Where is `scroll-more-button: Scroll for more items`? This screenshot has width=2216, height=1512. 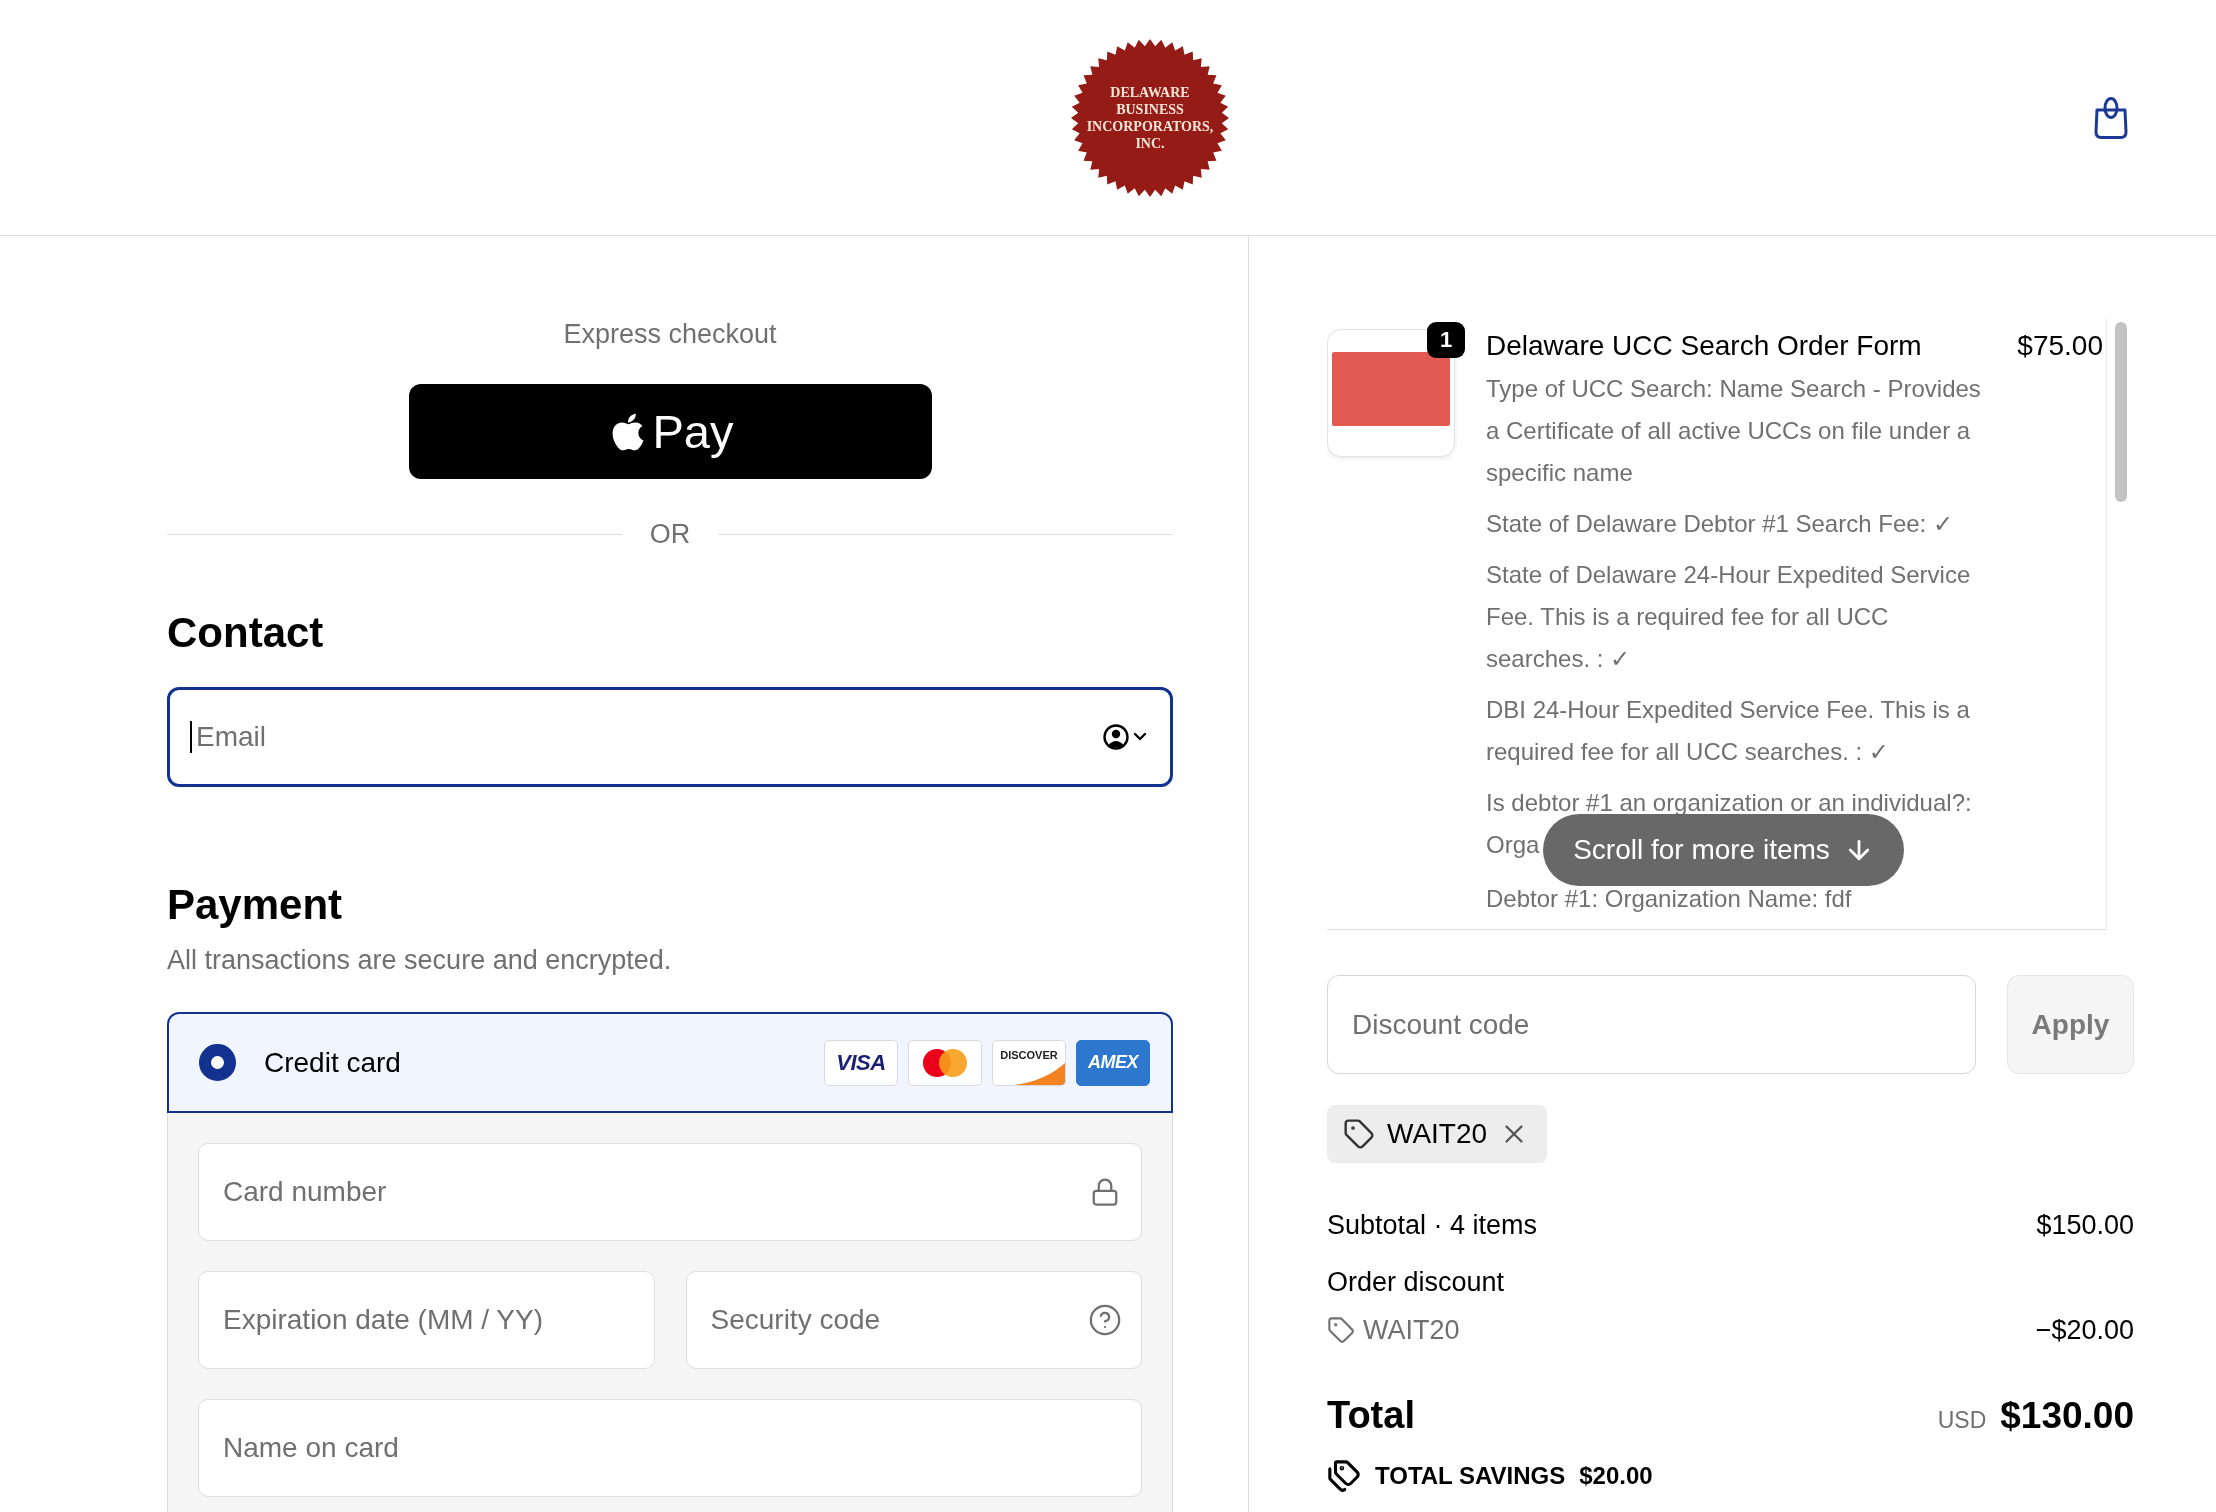
scroll-more-button: Scroll for more items is located at coordinates (1723, 850).